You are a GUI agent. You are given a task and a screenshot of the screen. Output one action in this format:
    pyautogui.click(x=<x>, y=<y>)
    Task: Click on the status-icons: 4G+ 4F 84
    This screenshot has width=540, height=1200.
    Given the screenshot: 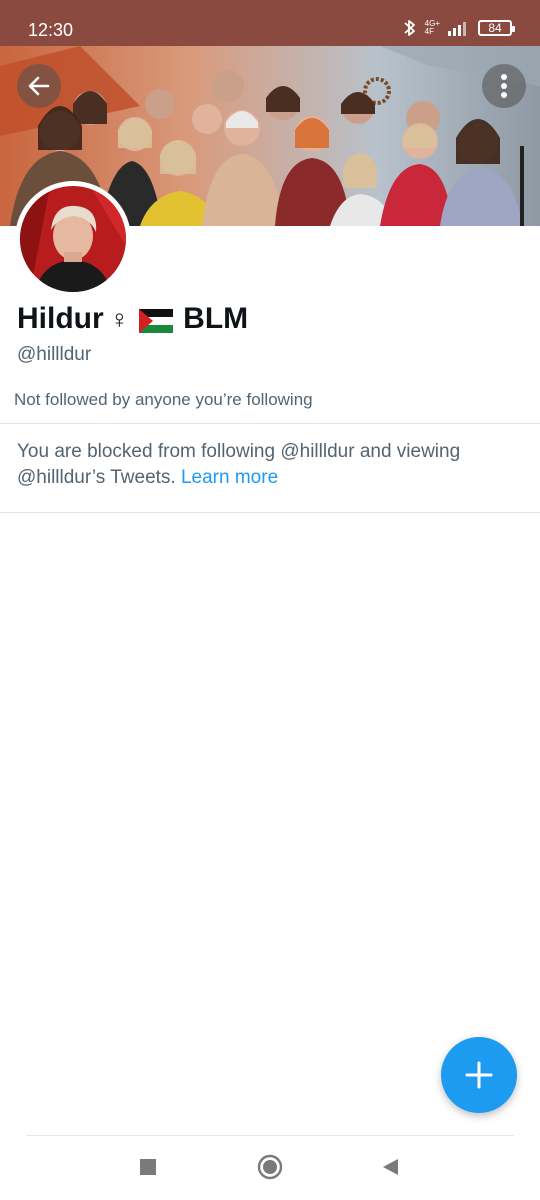 What is the action you would take?
    pyautogui.click(x=459, y=28)
    